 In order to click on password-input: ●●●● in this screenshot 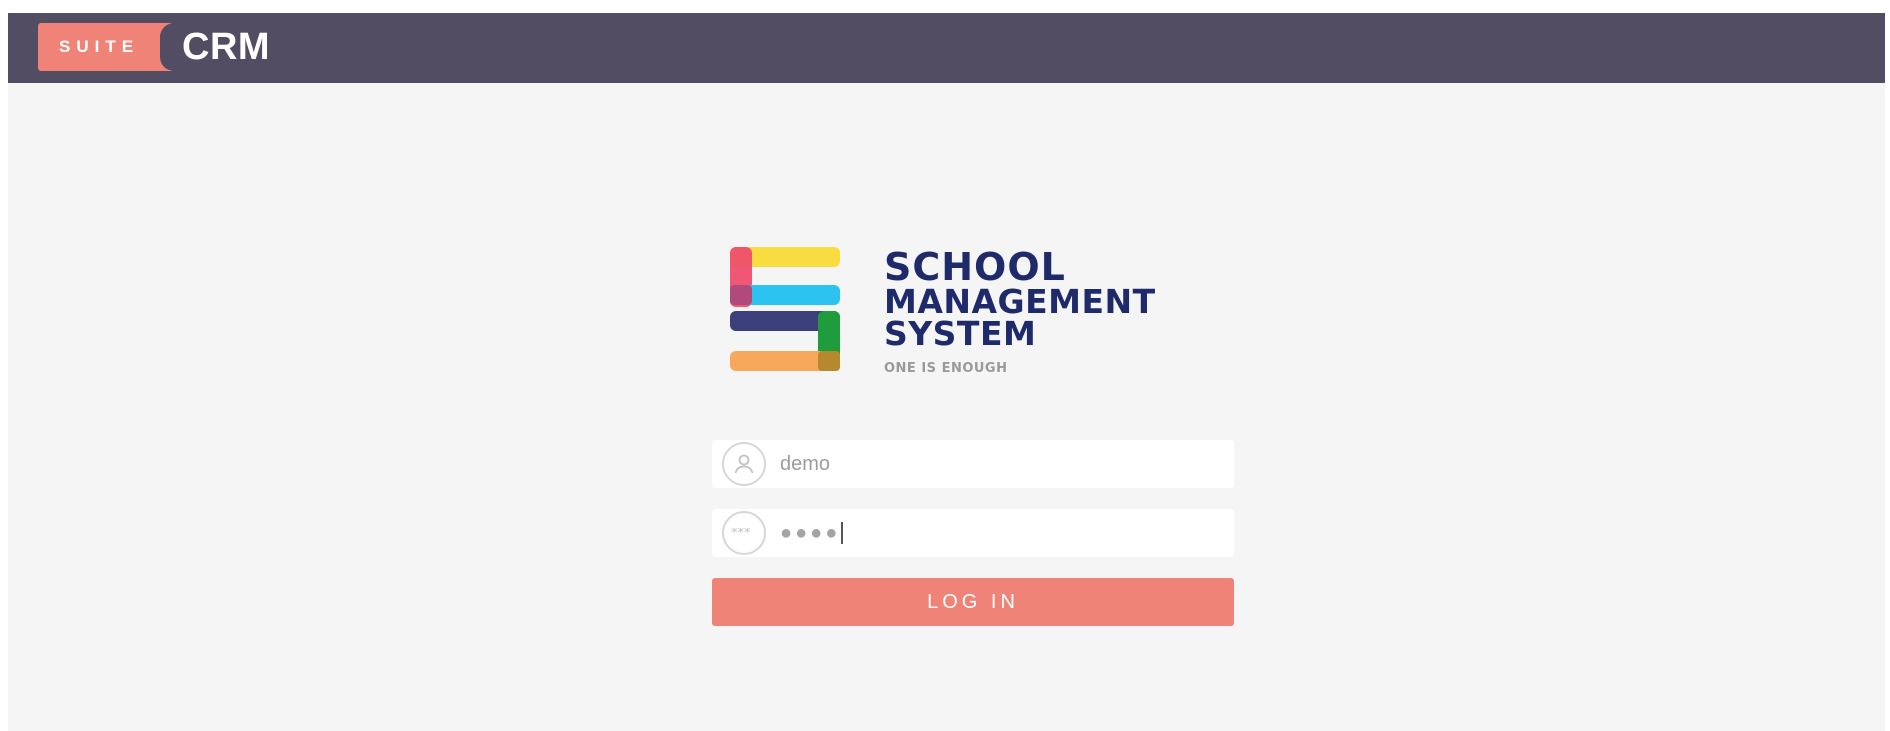, I will do `click(812, 533)`.